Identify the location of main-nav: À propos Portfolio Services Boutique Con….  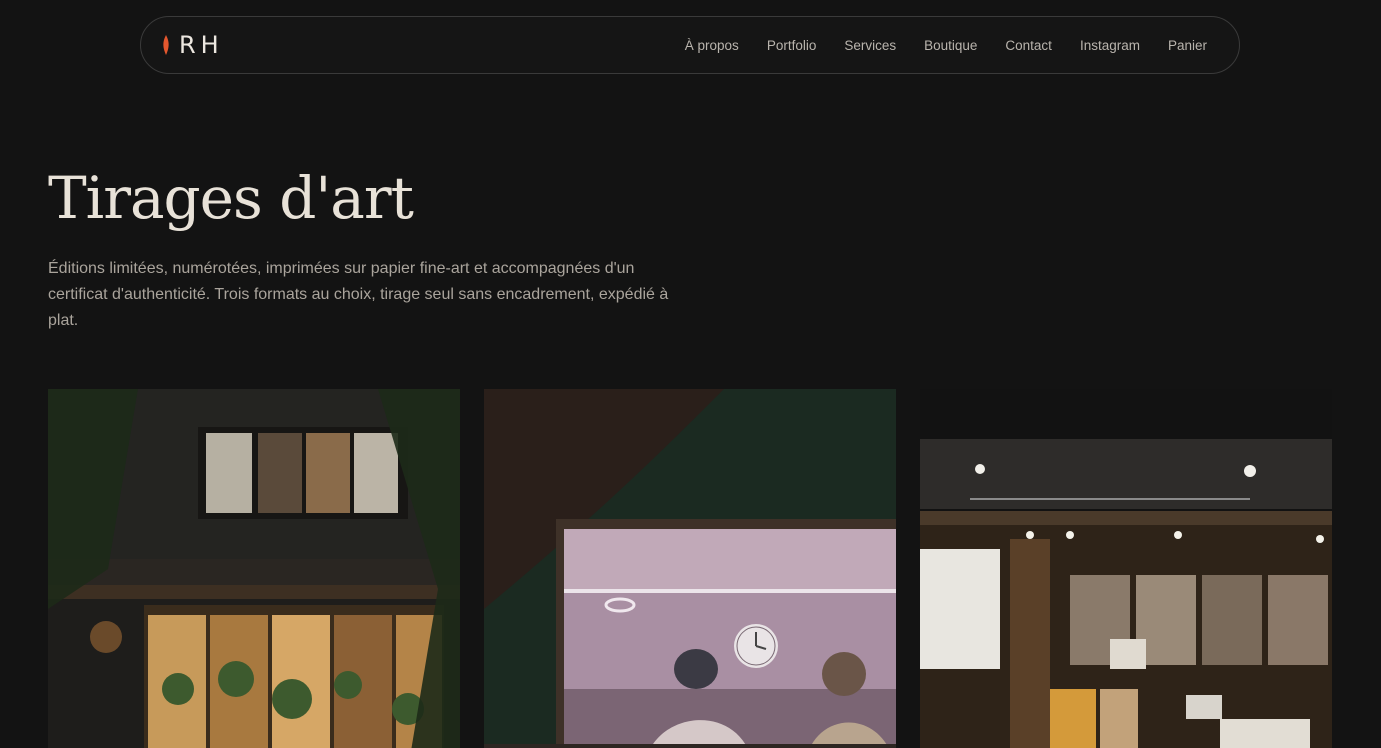
(946, 45).